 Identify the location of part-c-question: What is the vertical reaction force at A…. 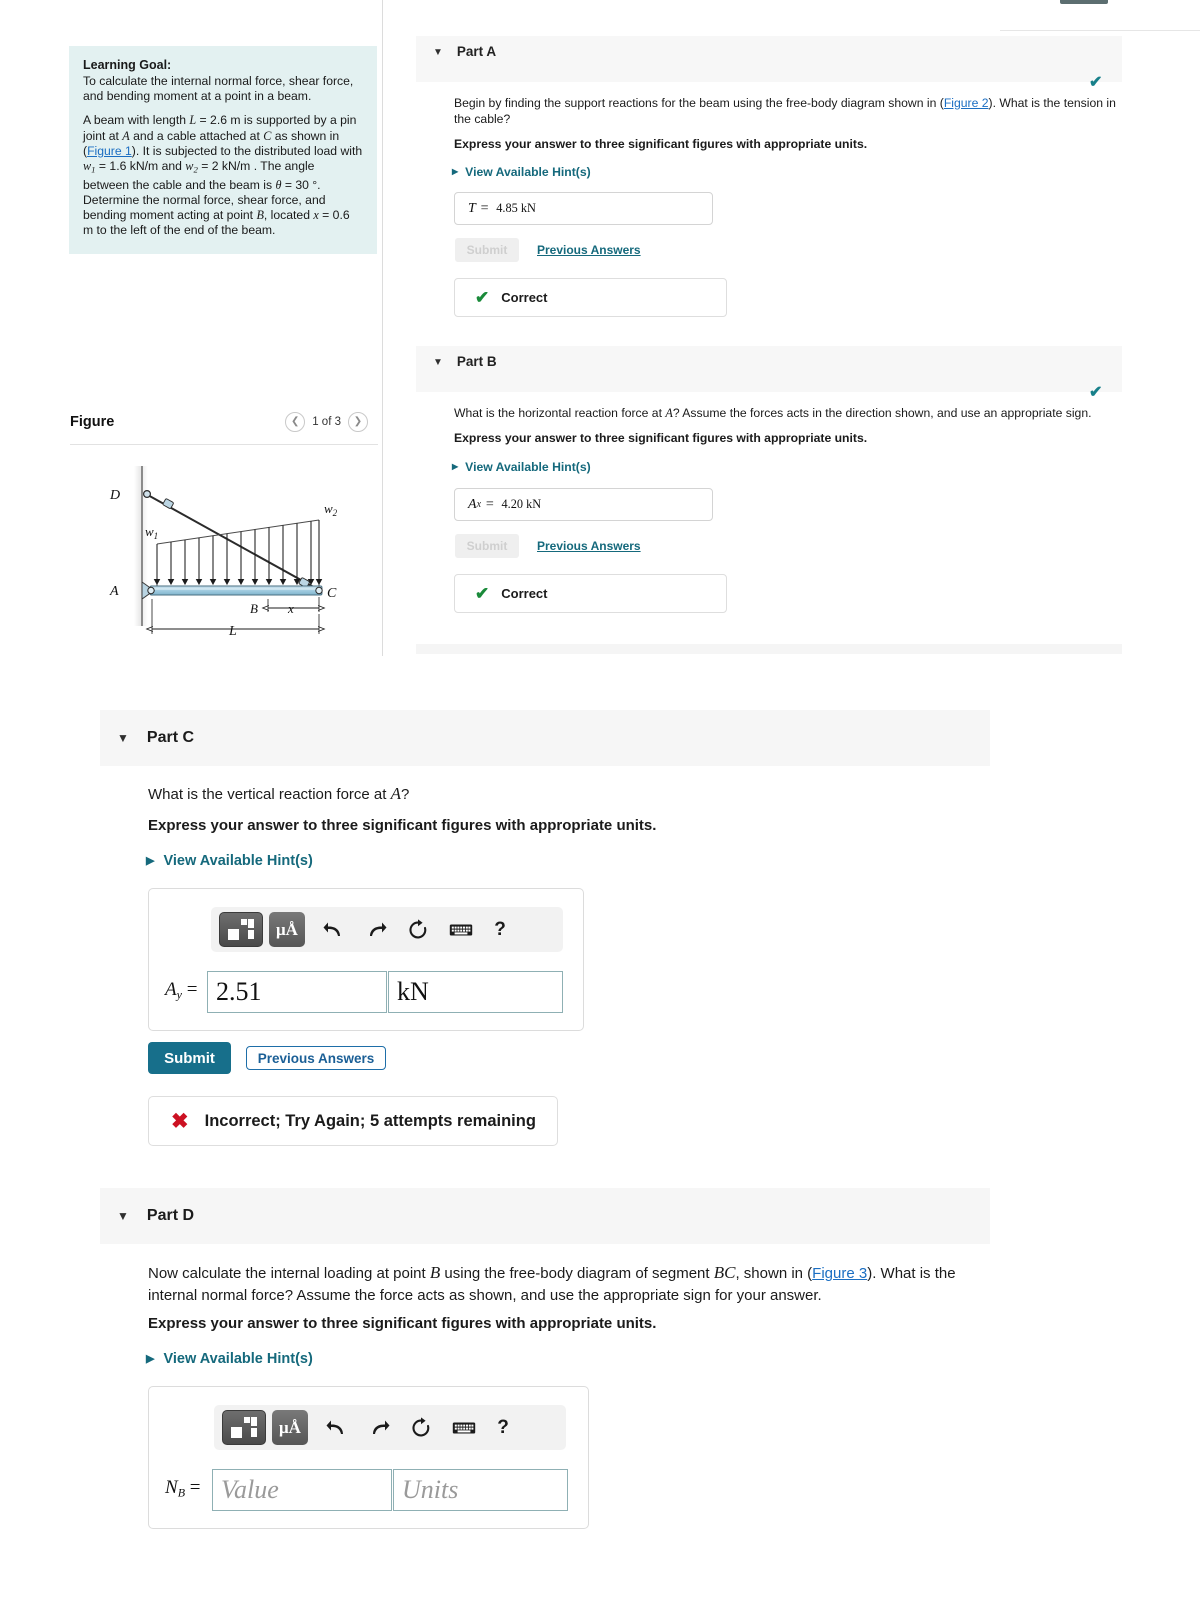
(538, 794).